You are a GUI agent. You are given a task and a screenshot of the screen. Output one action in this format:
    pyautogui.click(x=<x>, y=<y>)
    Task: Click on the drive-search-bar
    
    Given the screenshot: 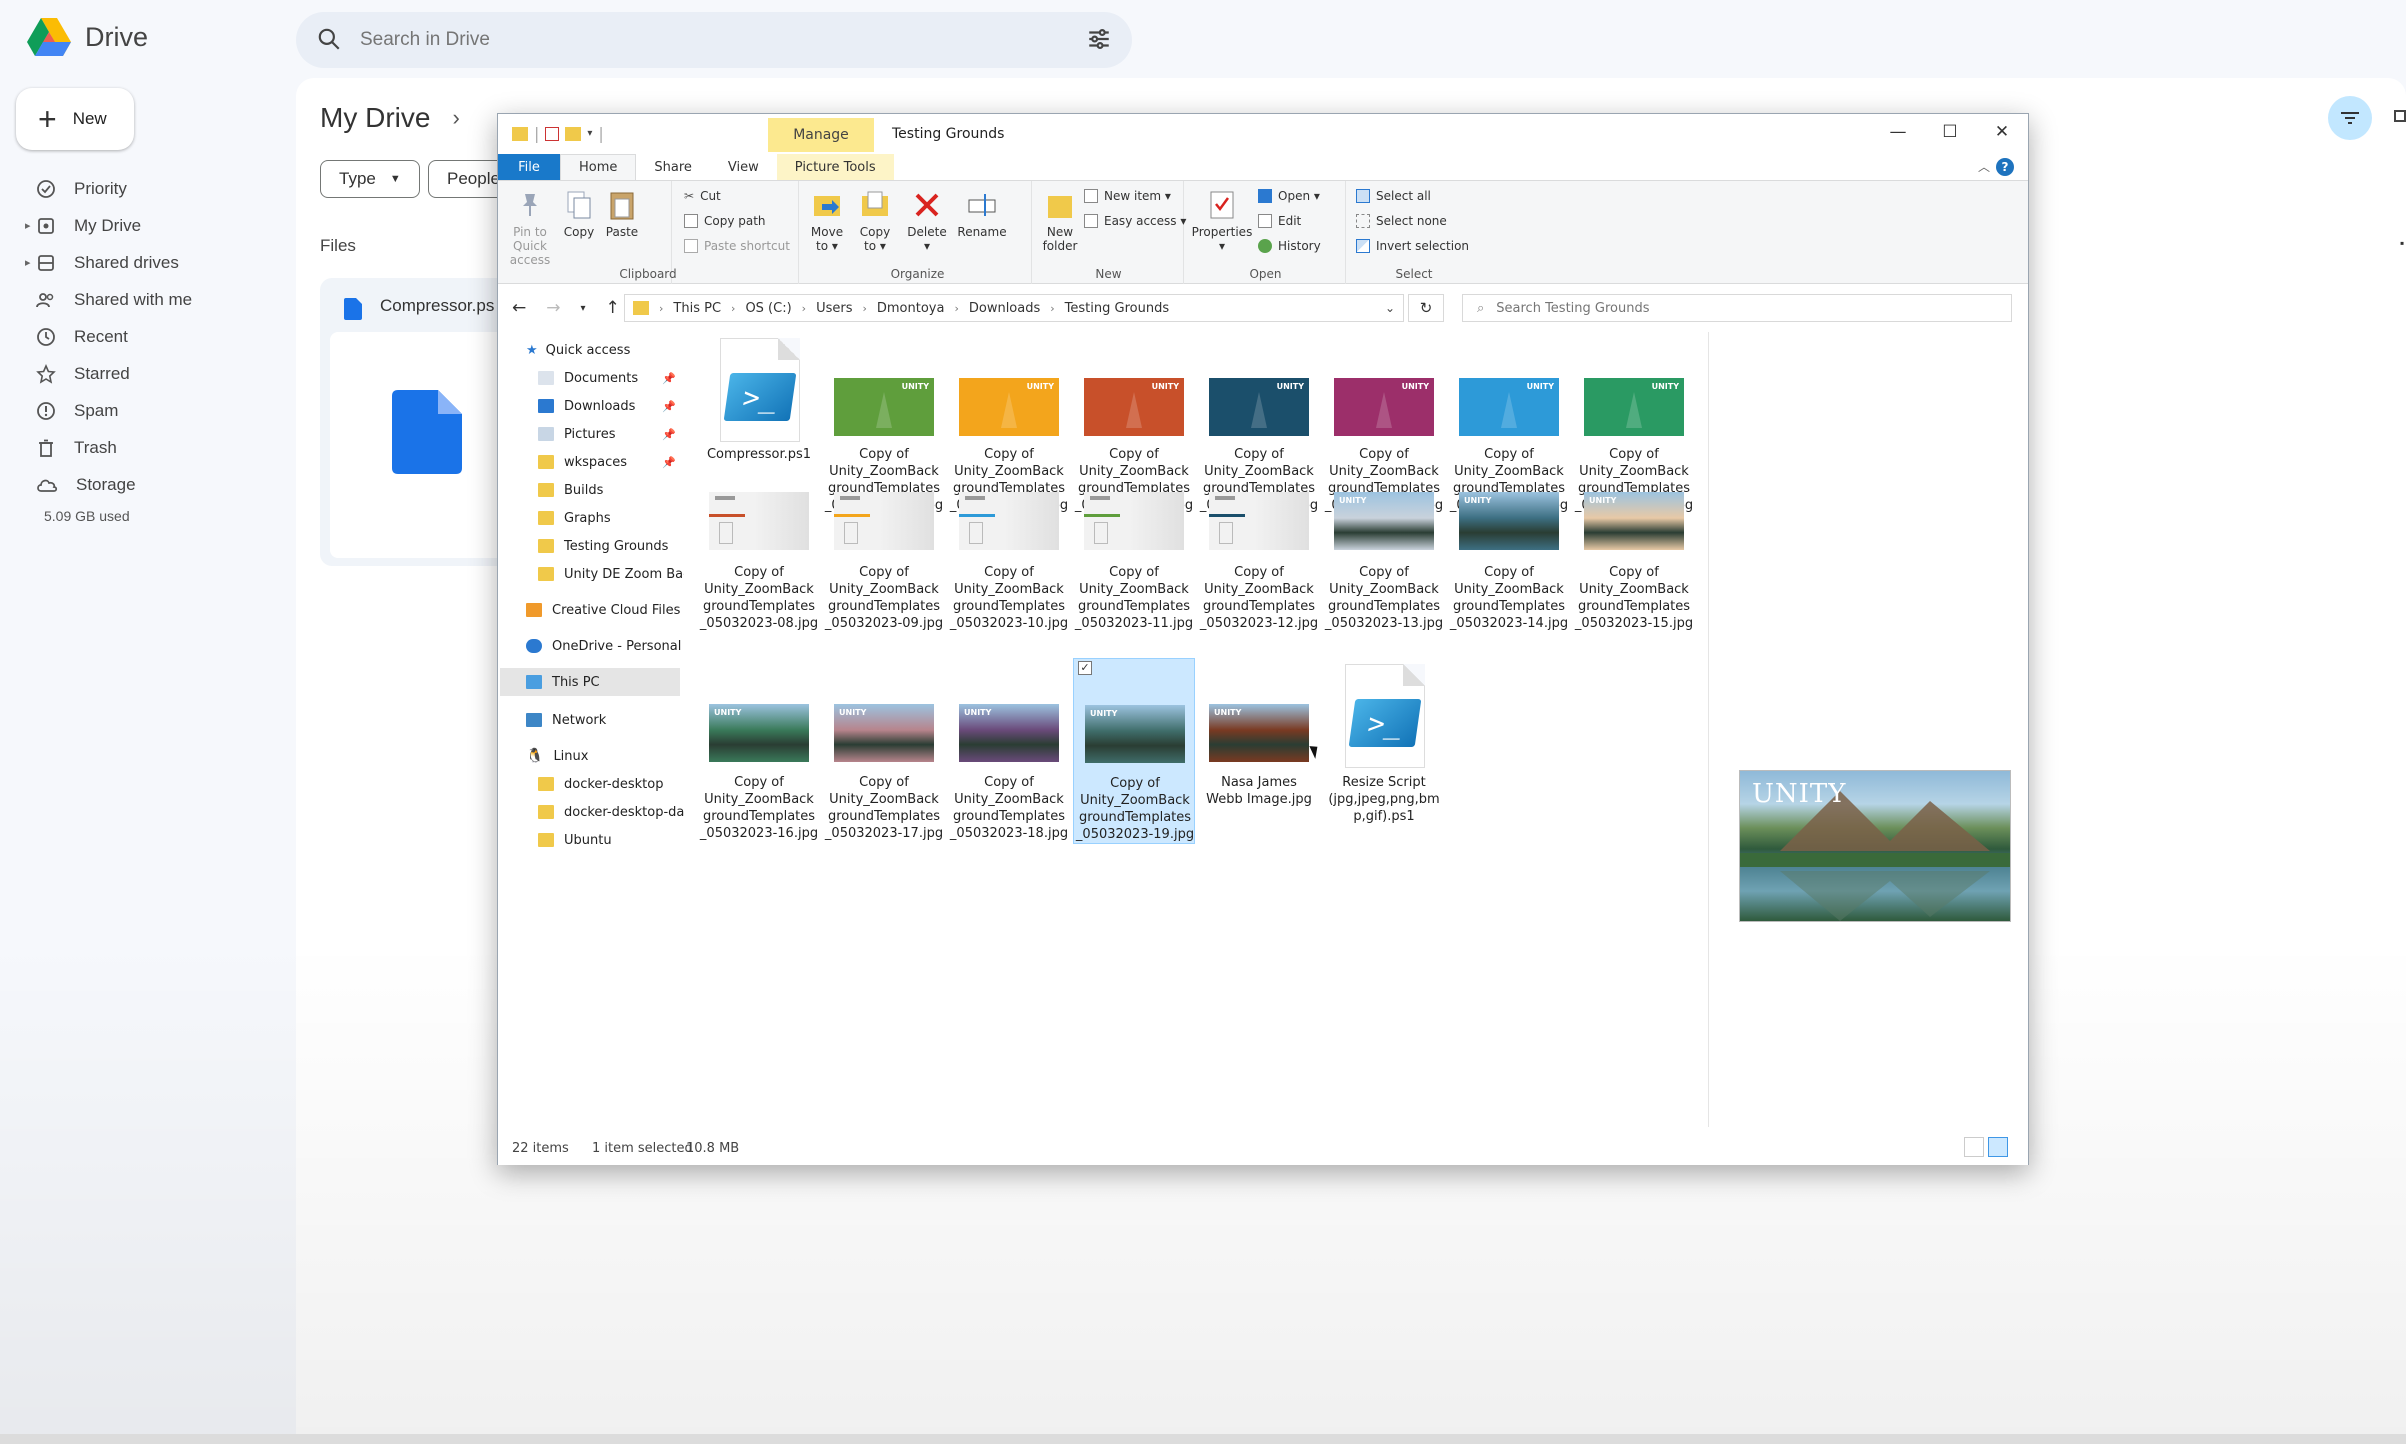 What is the action you would take?
    pyautogui.click(x=714, y=40)
    